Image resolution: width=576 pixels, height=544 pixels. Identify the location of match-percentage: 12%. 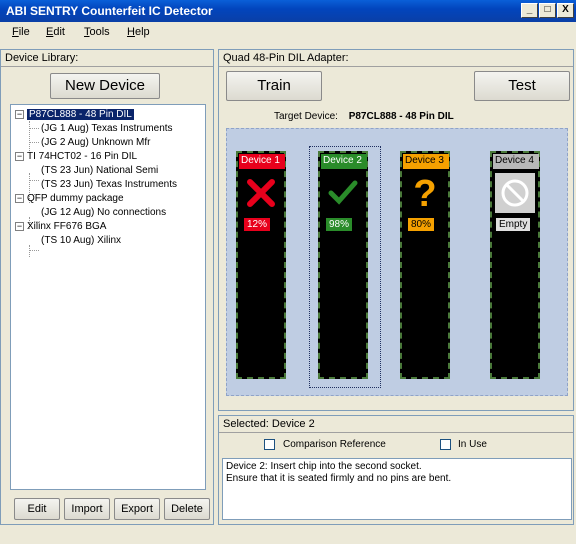
(257, 224).